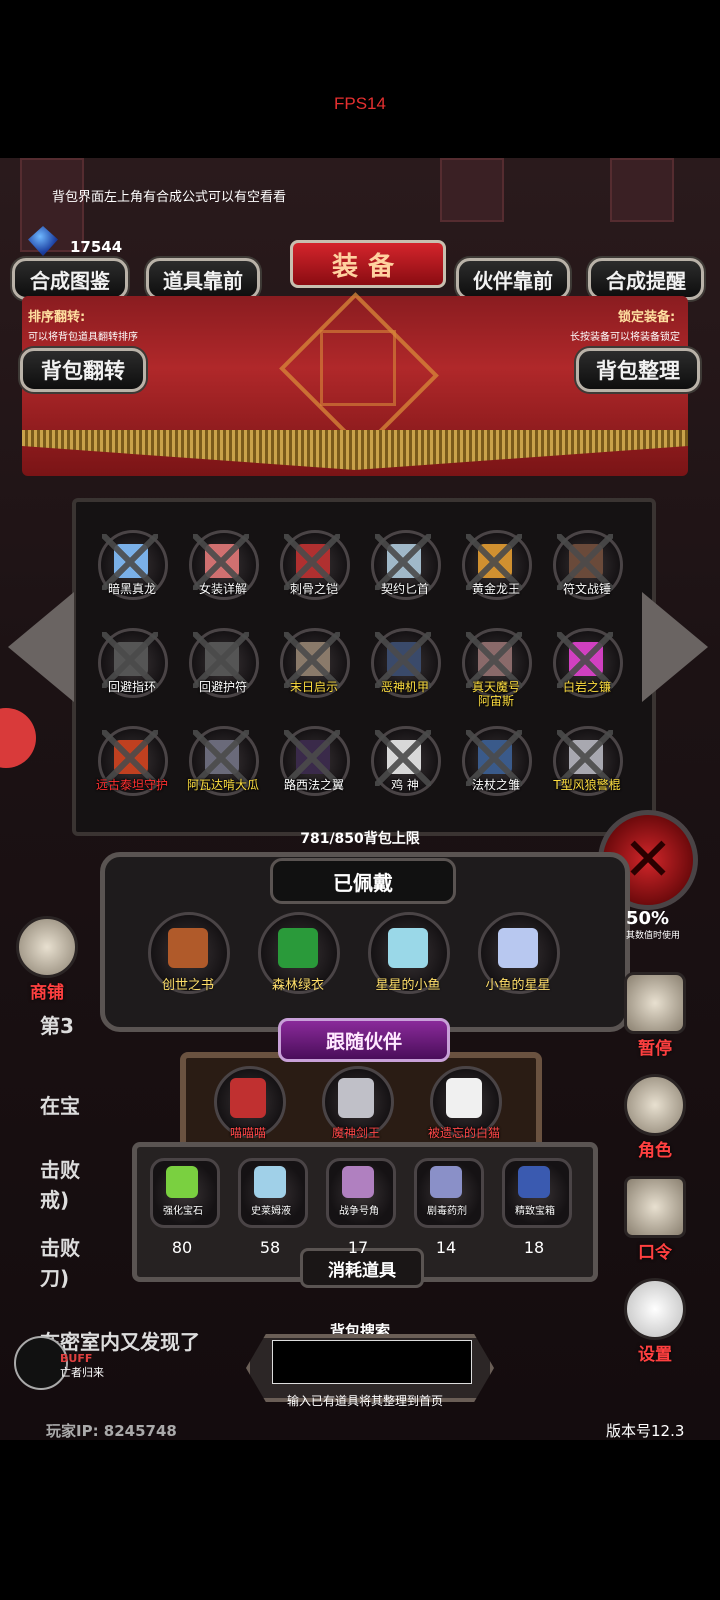 The width and height of the screenshot is (720, 1600). I want to click on consumable-qty: 17, so click(358, 1247).